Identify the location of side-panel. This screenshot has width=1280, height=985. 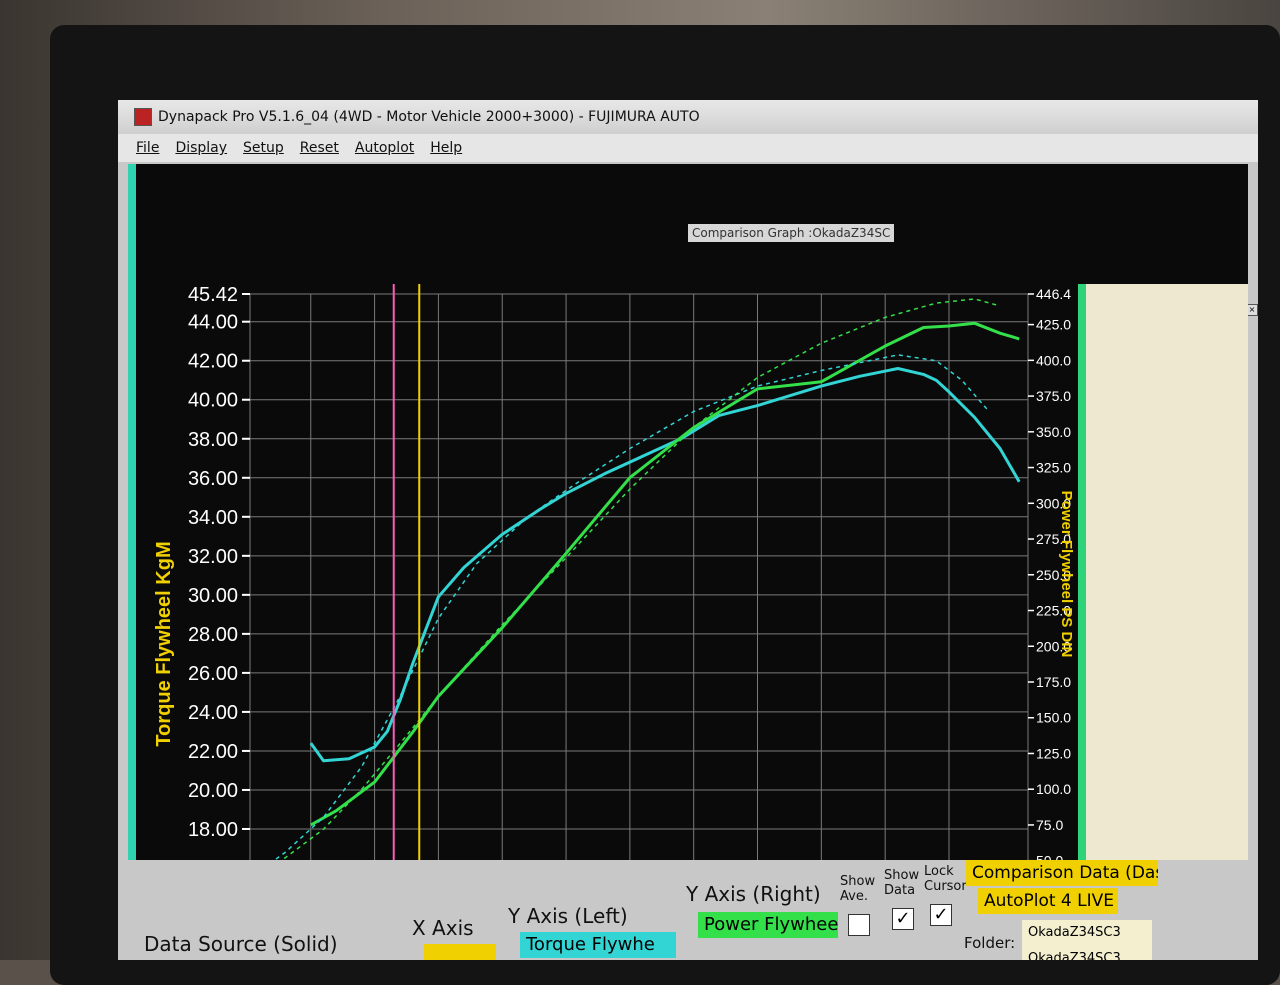
(1167, 604).